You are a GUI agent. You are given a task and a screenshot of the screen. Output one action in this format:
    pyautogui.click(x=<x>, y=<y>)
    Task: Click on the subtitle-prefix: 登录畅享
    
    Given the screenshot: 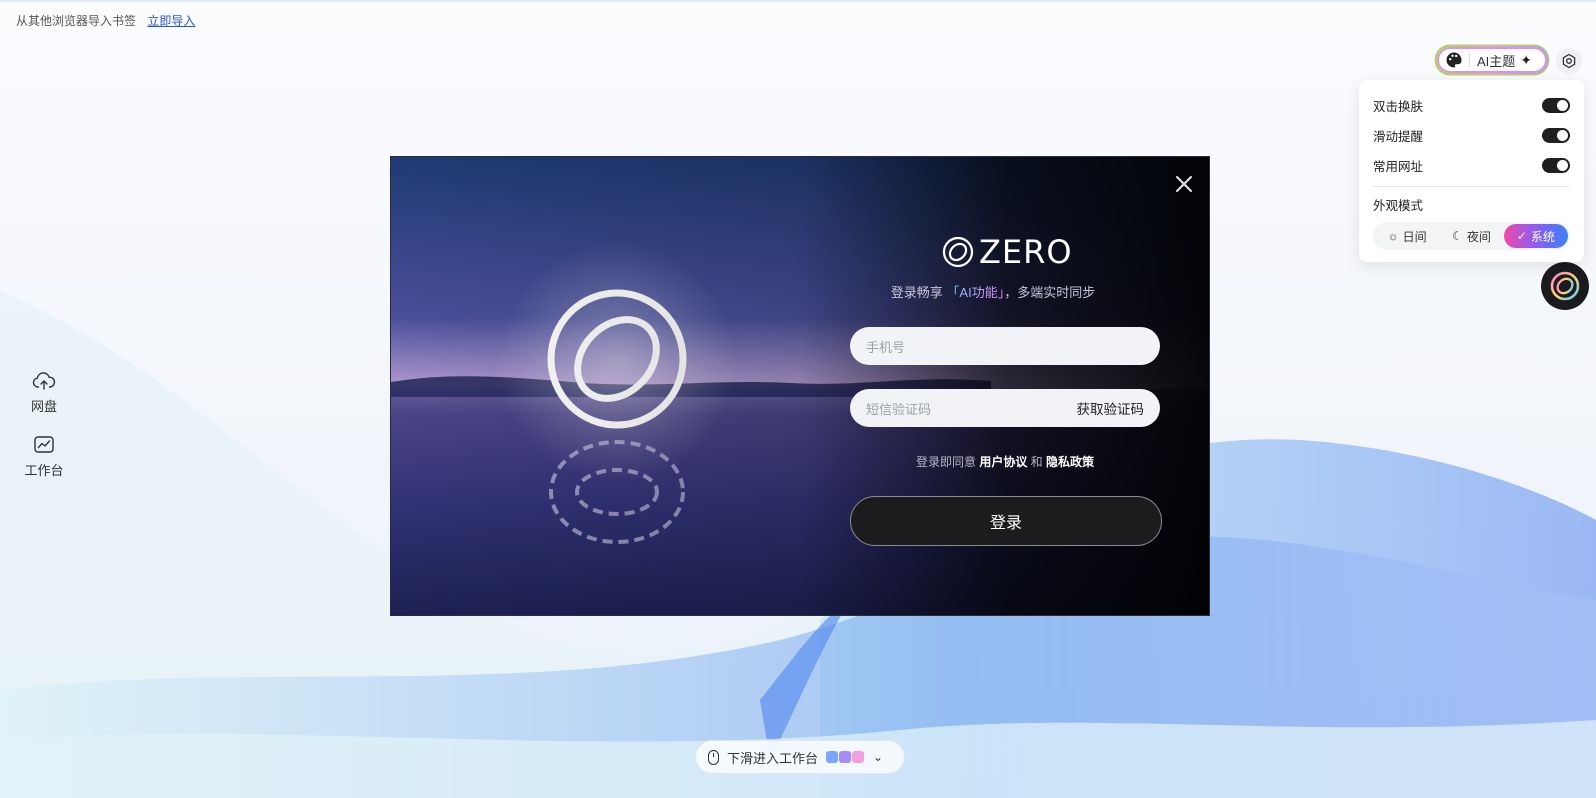 What is the action you would take?
    pyautogui.click(x=916, y=292)
    